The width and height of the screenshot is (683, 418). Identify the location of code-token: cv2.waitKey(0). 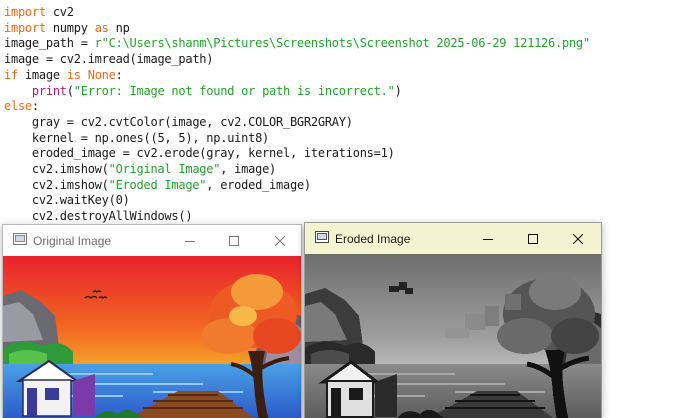
(67, 200).